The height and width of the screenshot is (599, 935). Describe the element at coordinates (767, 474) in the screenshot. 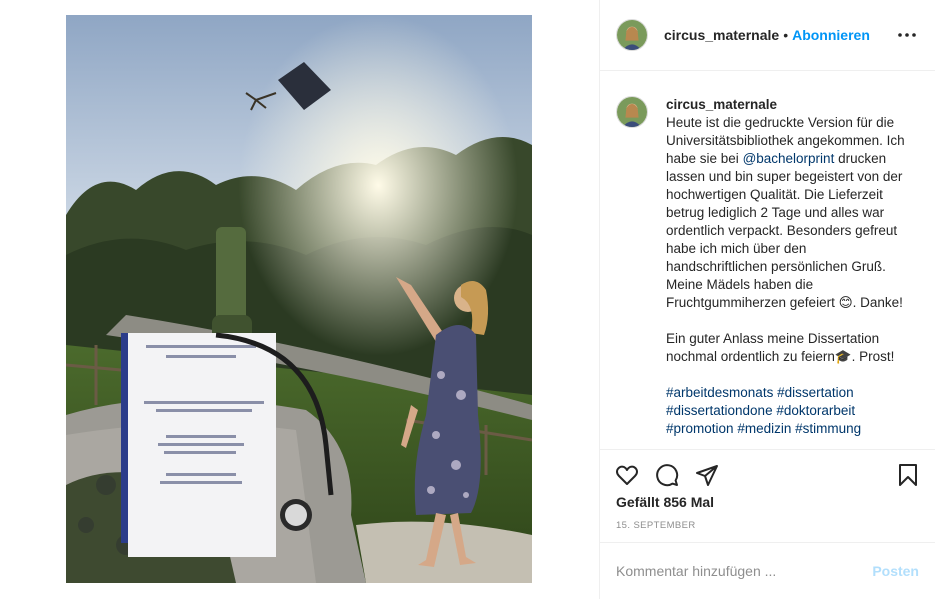

I see `action-bar` at that location.